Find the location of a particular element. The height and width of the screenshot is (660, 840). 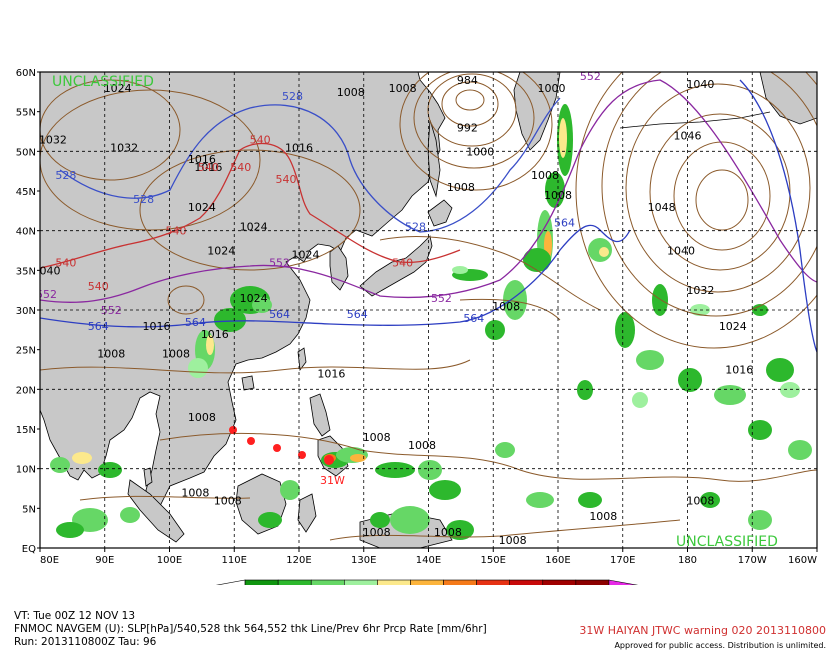

lon-tick-label: 170E is located at coordinates (622, 560).